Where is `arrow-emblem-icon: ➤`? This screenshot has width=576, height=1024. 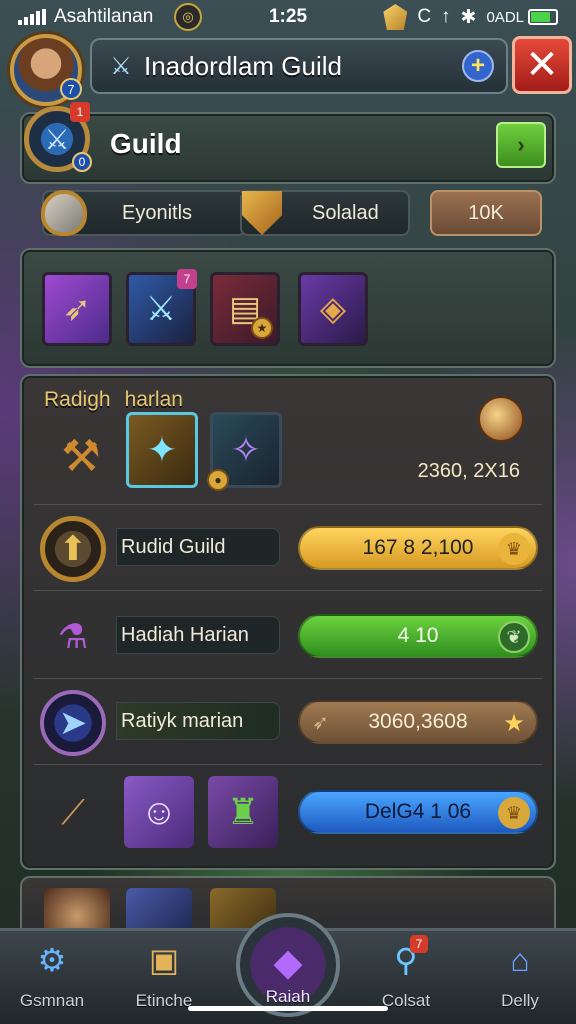
arrow-emblem-icon: ➤ is located at coordinates (73, 723).